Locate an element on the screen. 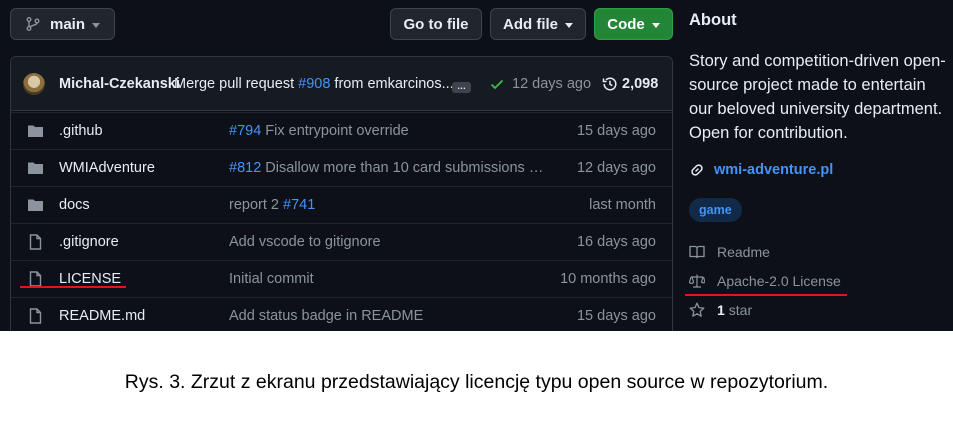  law-scale-icon is located at coordinates (697, 281).